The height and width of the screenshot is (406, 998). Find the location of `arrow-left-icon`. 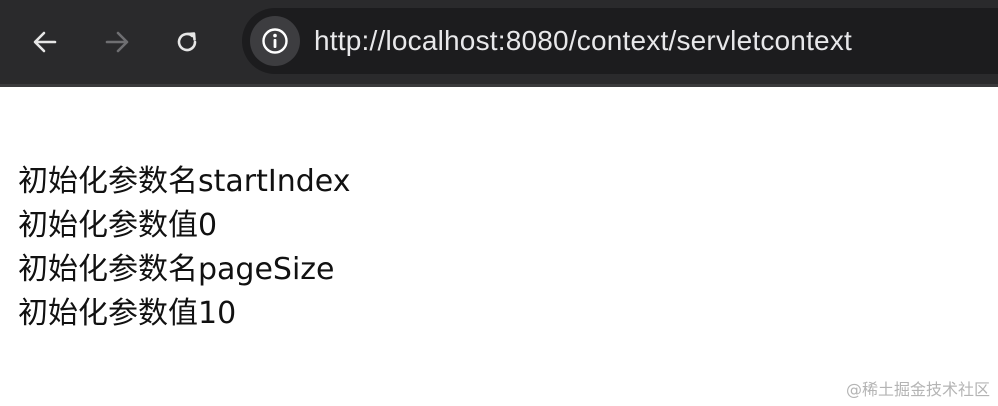

arrow-left-icon is located at coordinates (45, 42).